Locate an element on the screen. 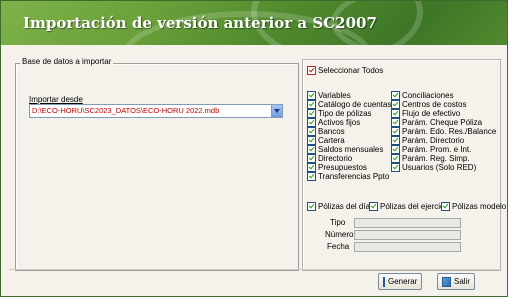 The image size is (508, 297). chk-param-directorio: Parám. Directorio is located at coordinates (427, 140).